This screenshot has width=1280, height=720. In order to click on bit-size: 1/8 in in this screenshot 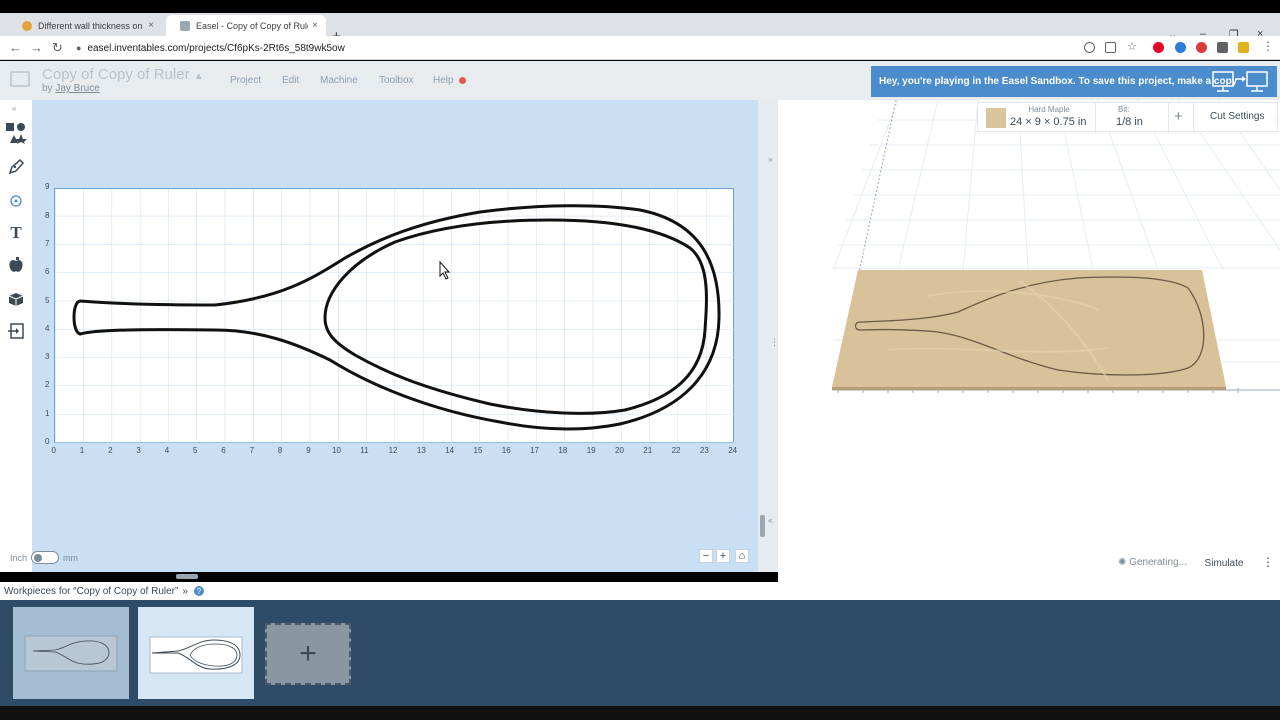, I will do `click(1129, 122)`.